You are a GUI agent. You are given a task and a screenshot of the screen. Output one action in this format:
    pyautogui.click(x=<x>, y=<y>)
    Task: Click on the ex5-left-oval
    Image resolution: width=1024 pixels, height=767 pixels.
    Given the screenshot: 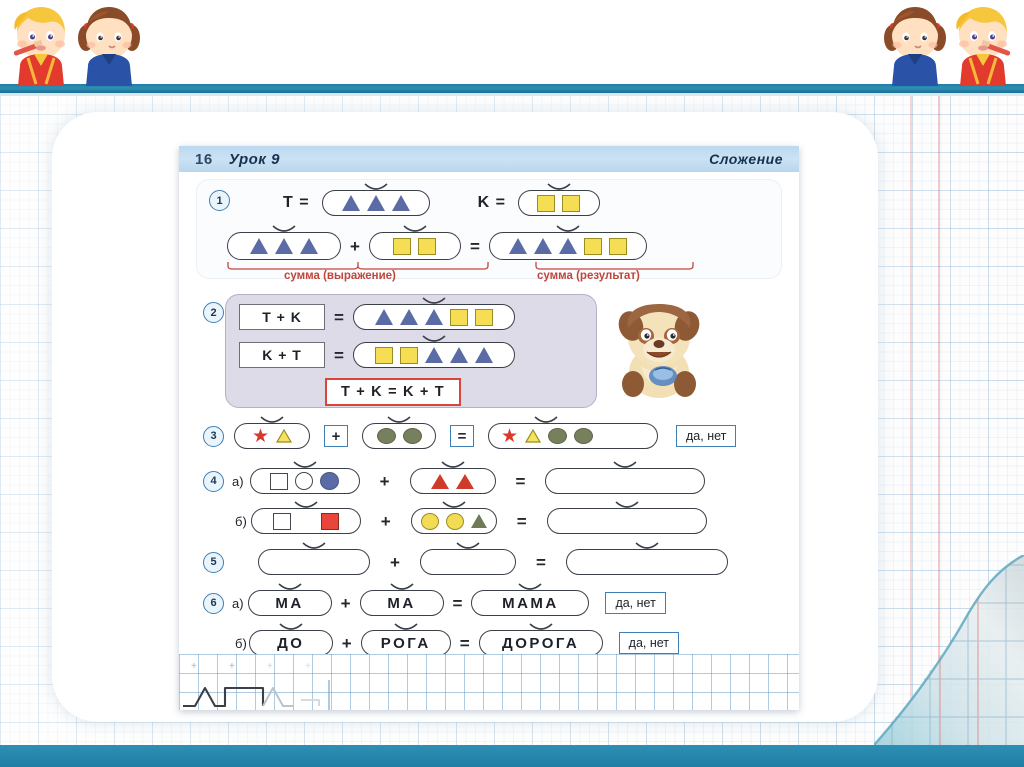 What is the action you would take?
    pyautogui.click(x=314, y=558)
    